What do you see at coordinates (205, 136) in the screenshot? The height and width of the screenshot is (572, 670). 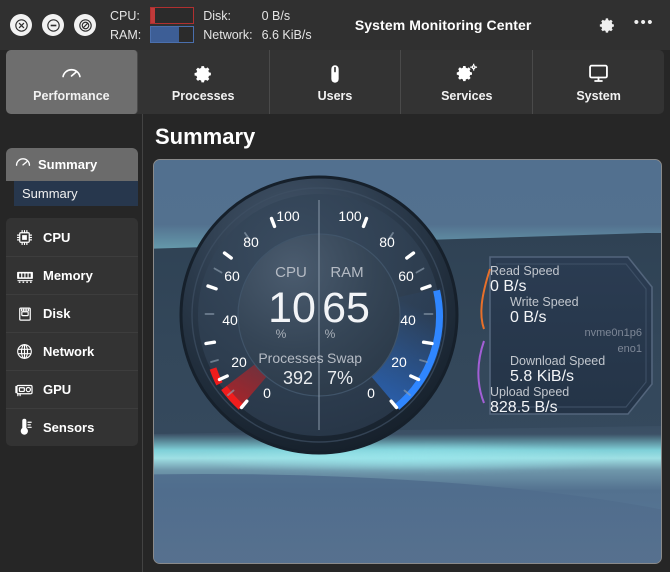 I see `page-title: Summary` at bounding box center [205, 136].